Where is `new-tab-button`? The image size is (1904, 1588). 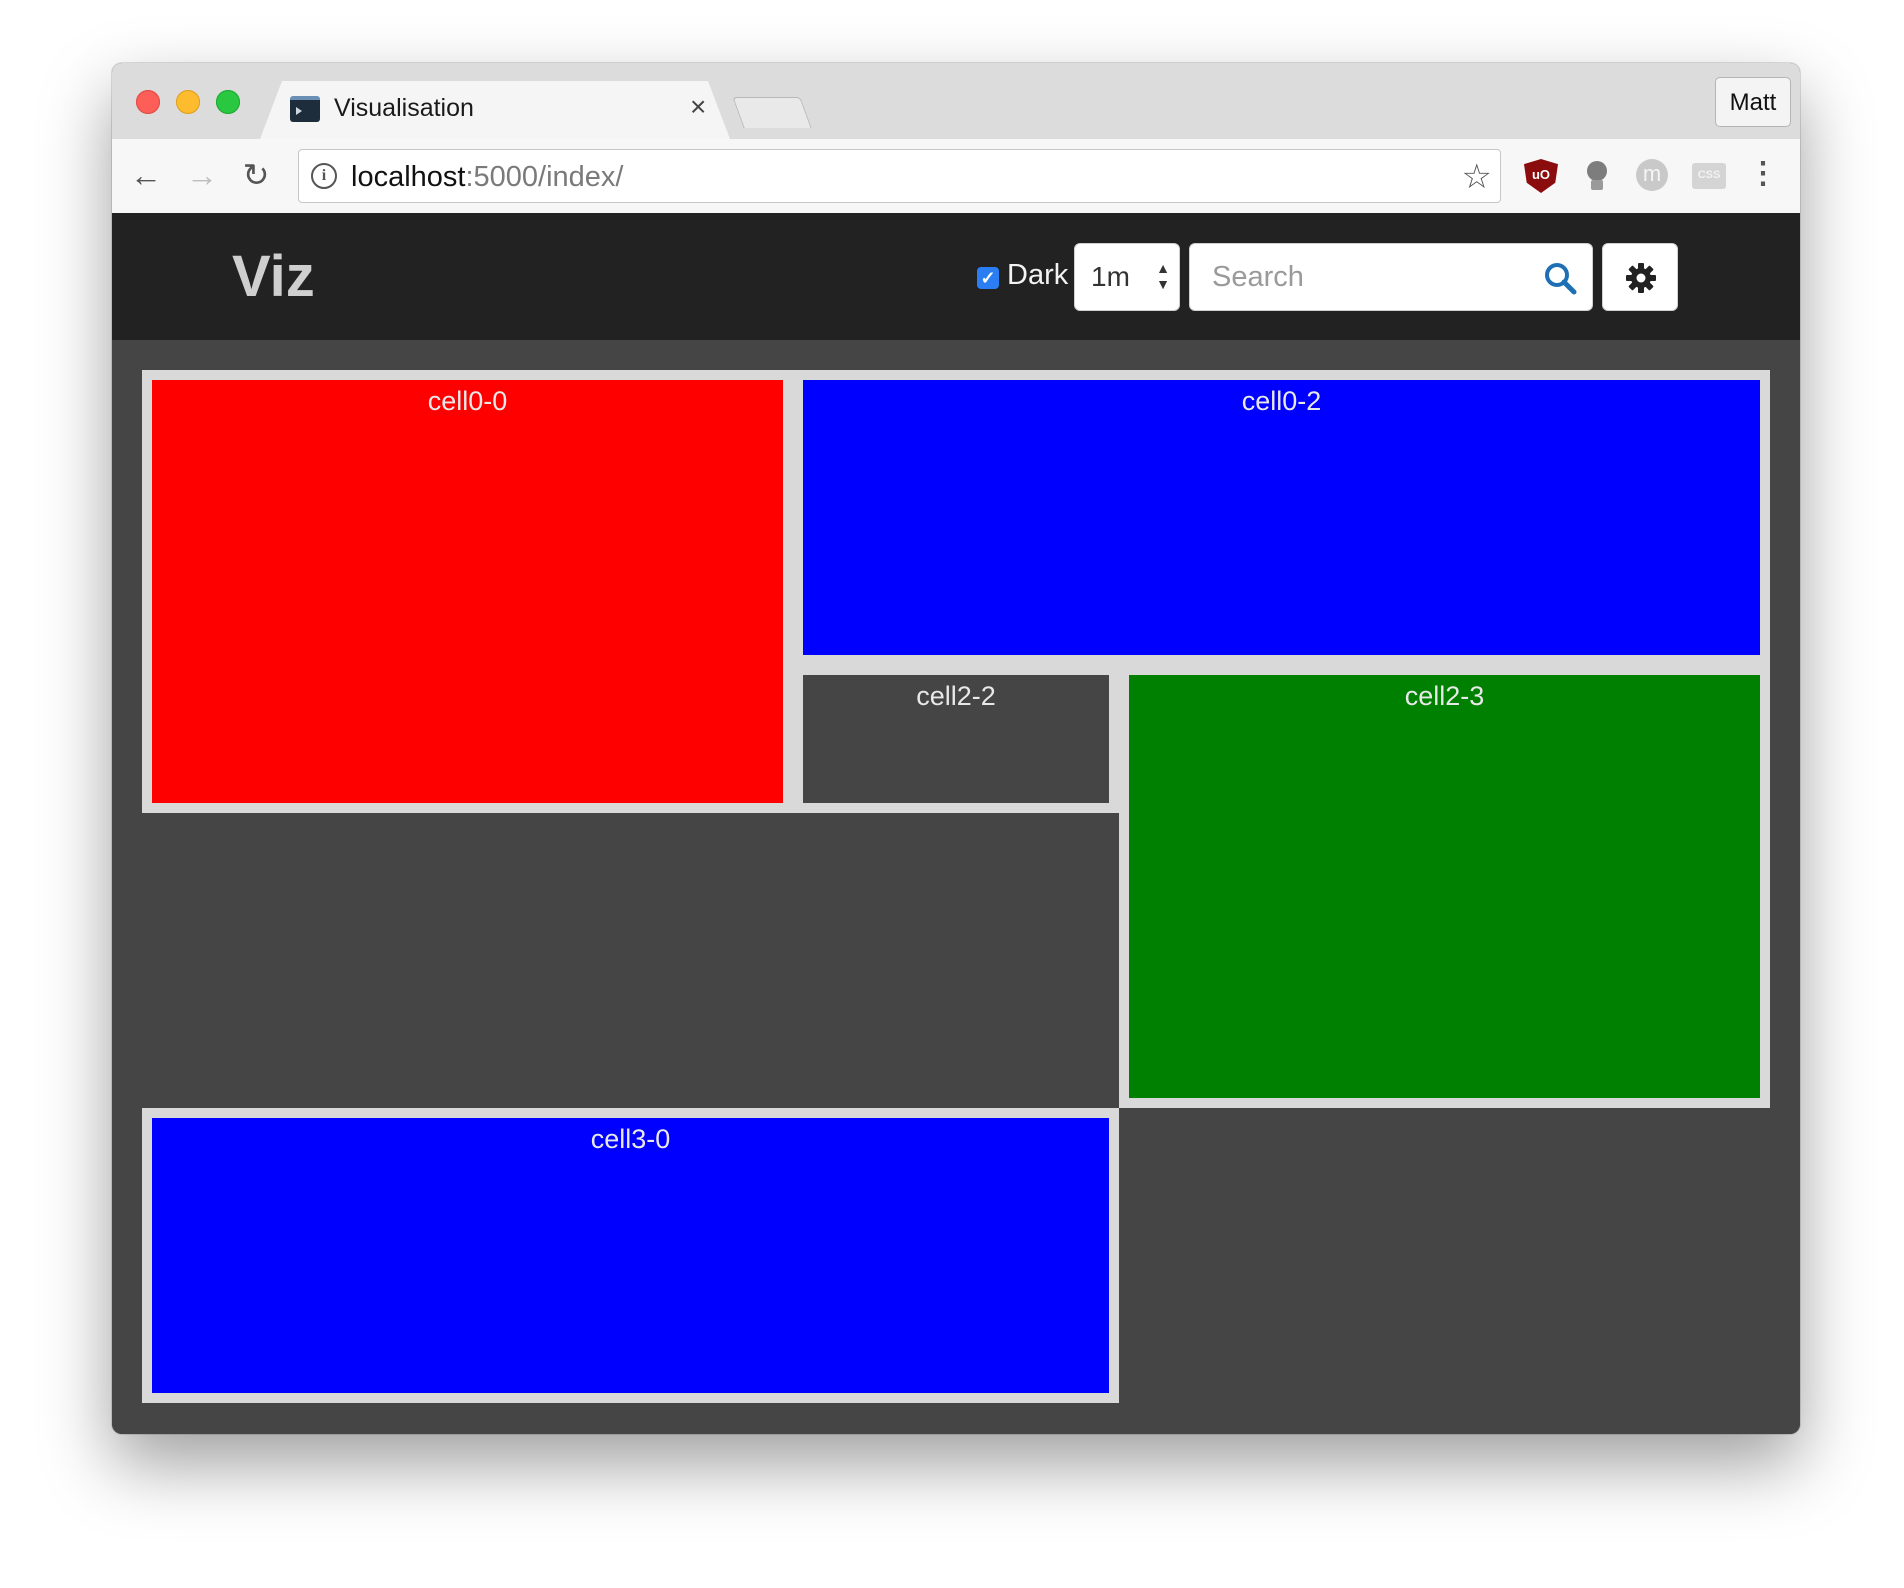 new-tab-button is located at coordinates (772, 112).